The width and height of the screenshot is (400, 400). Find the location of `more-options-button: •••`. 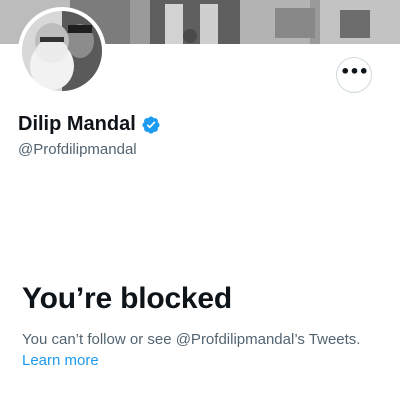

more-options-button: ••• is located at coordinates (354, 75).